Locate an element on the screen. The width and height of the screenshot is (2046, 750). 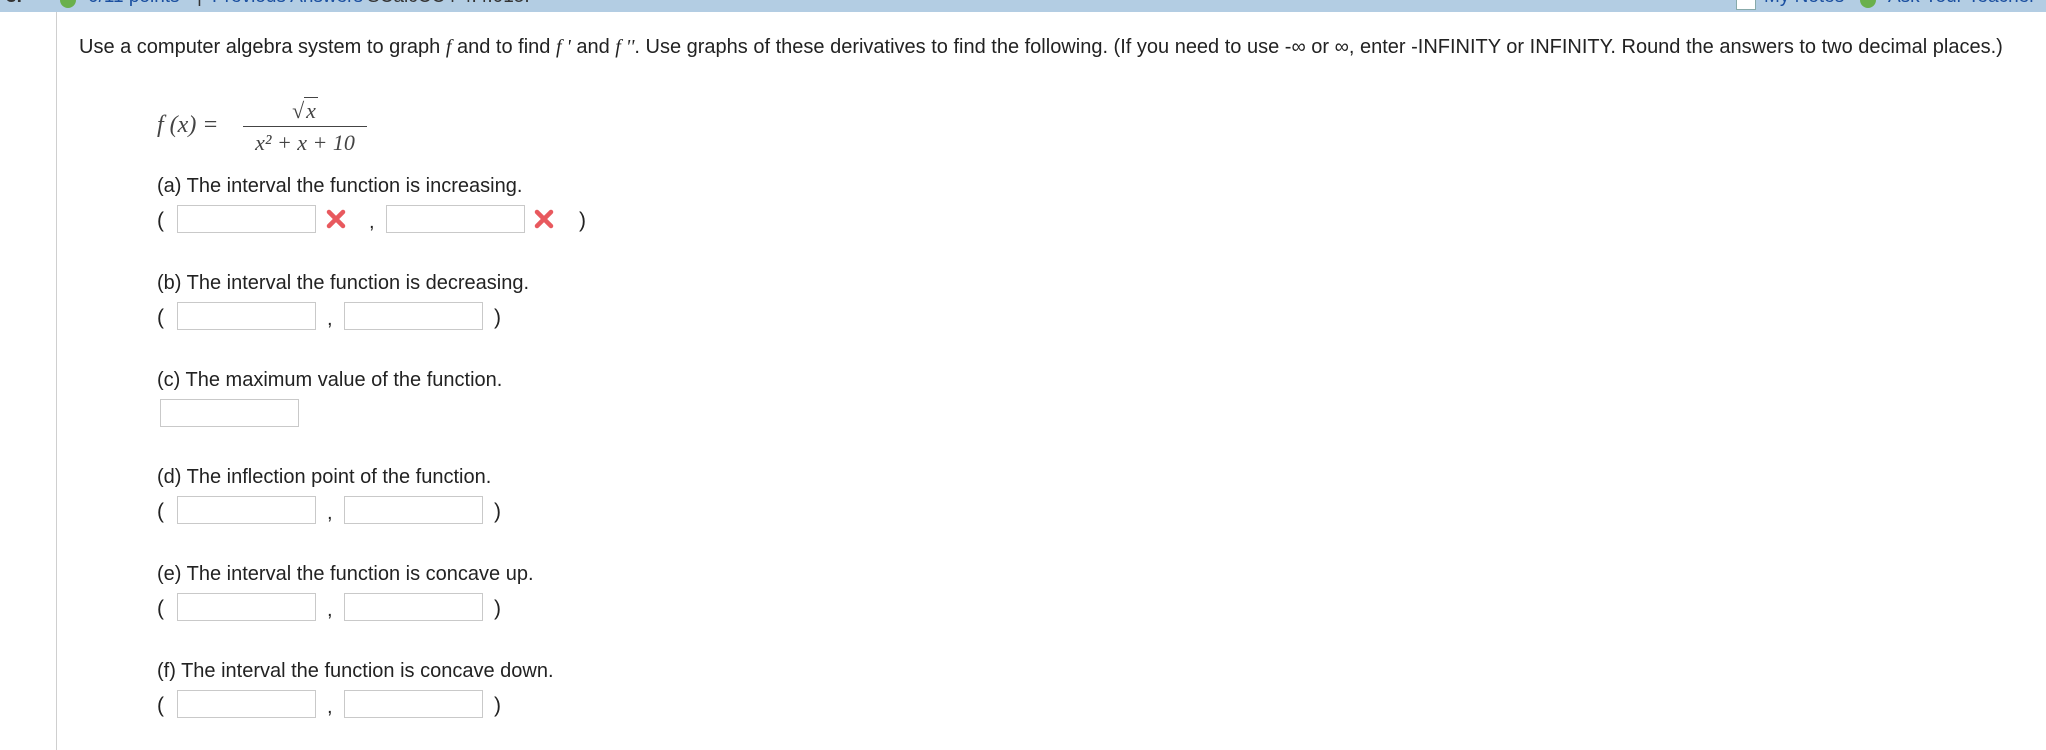
question-b-answer-row: ( , ) is located at coordinates (337, 318).